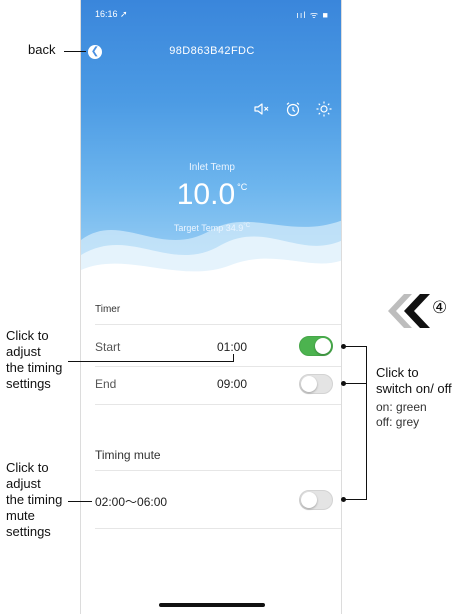 Image resolution: width=464 pixels, height=614 pixels. What do you see at coordinates (212, 167) in the screenshot?
I see `inlet-temp-label: Inlet Temp` at bounding box center [212, 167].